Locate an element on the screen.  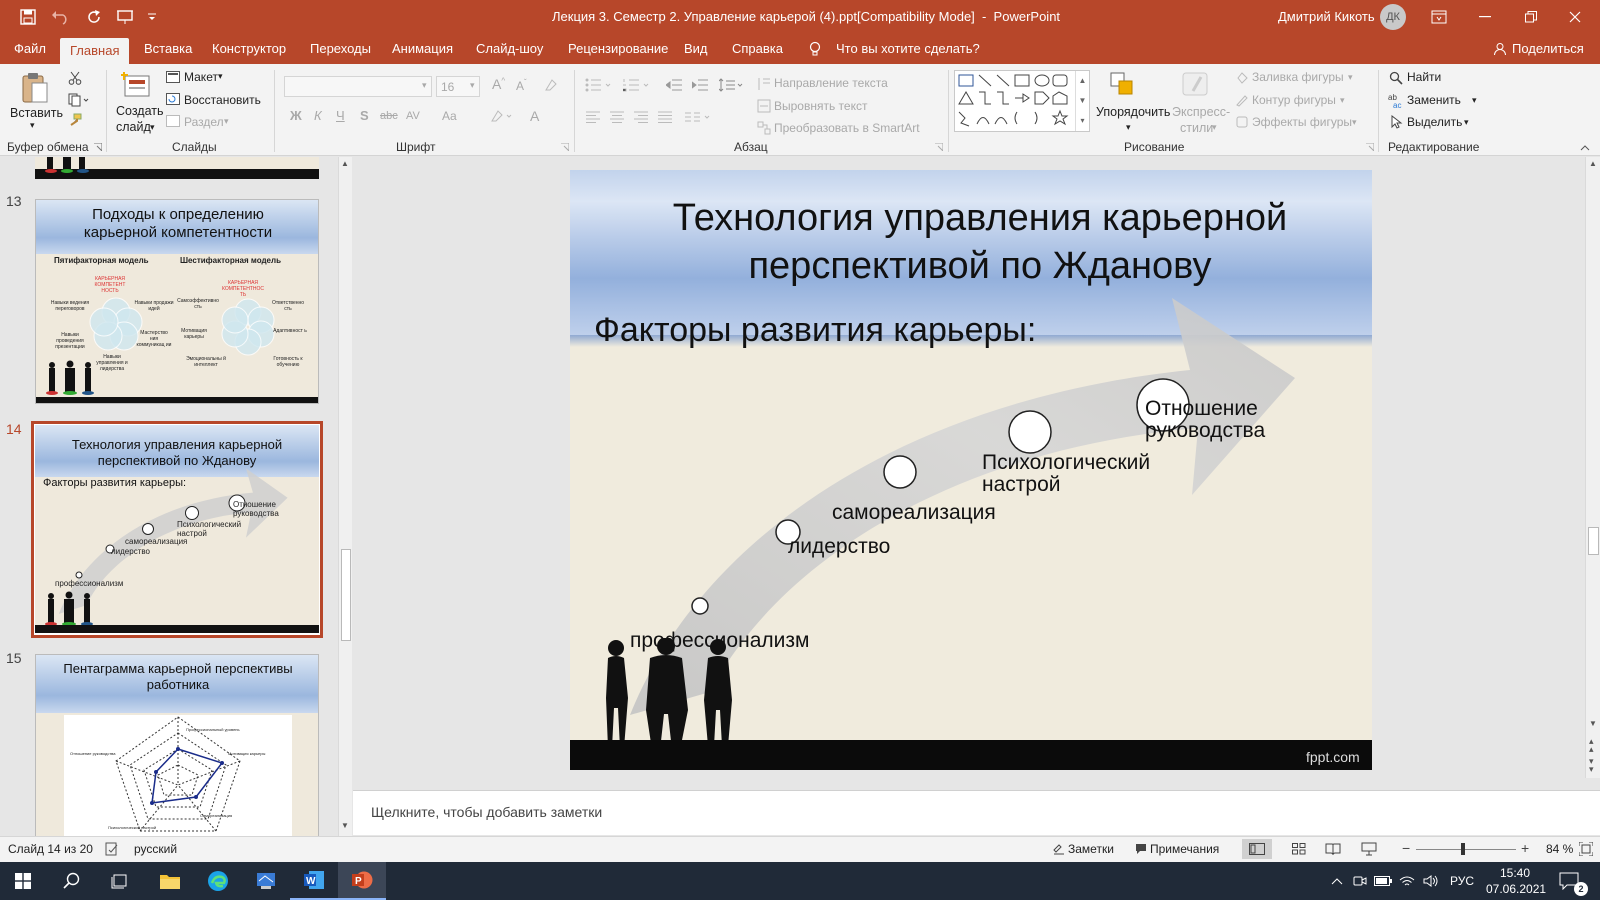
next-slide-icon: ▾ ▾ is located at coordinates (1591, 765).